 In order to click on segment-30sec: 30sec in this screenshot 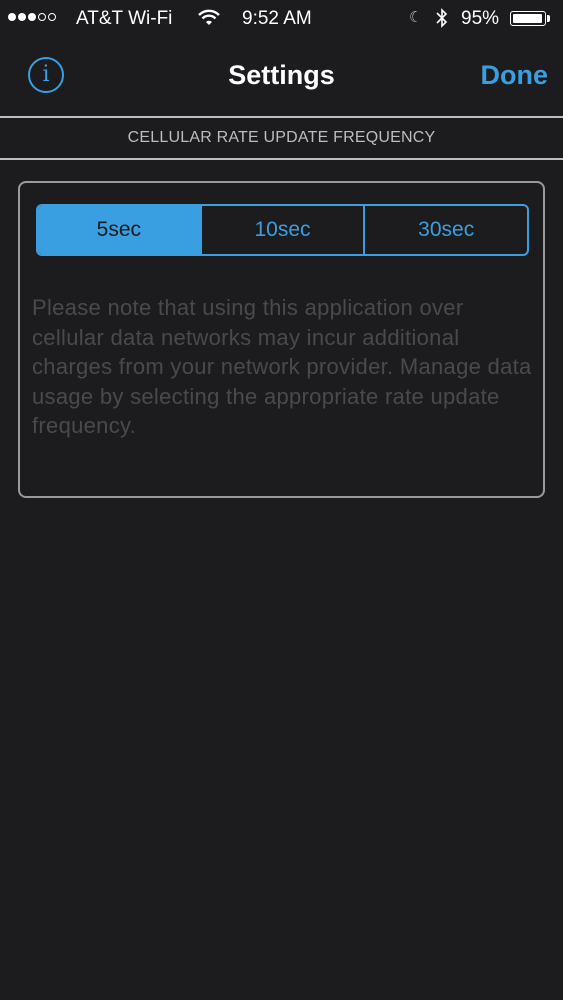, I will do `click(445, 230)`.